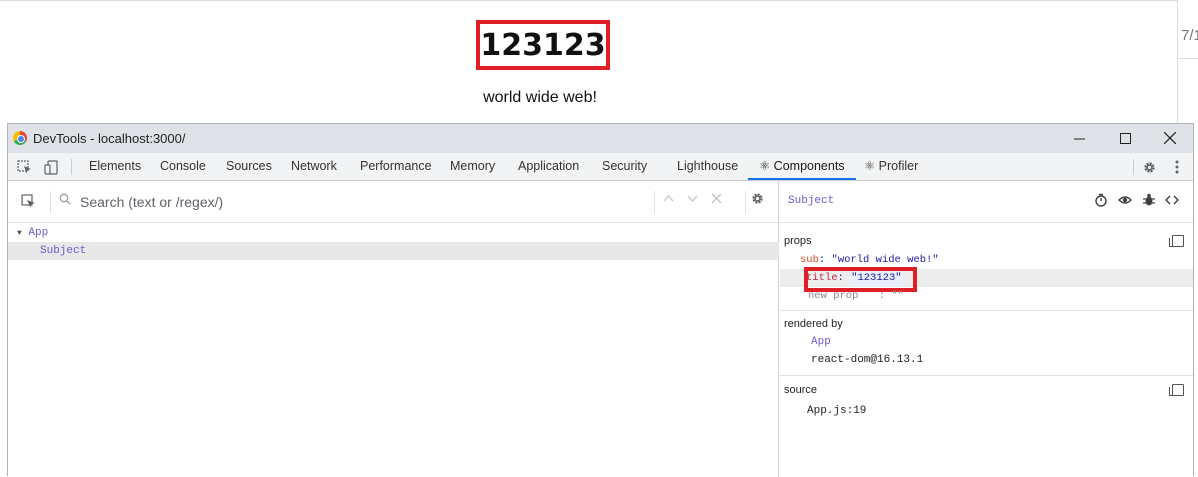 The width and height of the screenshot is (1198, 477). I want to click on view-source-icon, so click(1172, 201).